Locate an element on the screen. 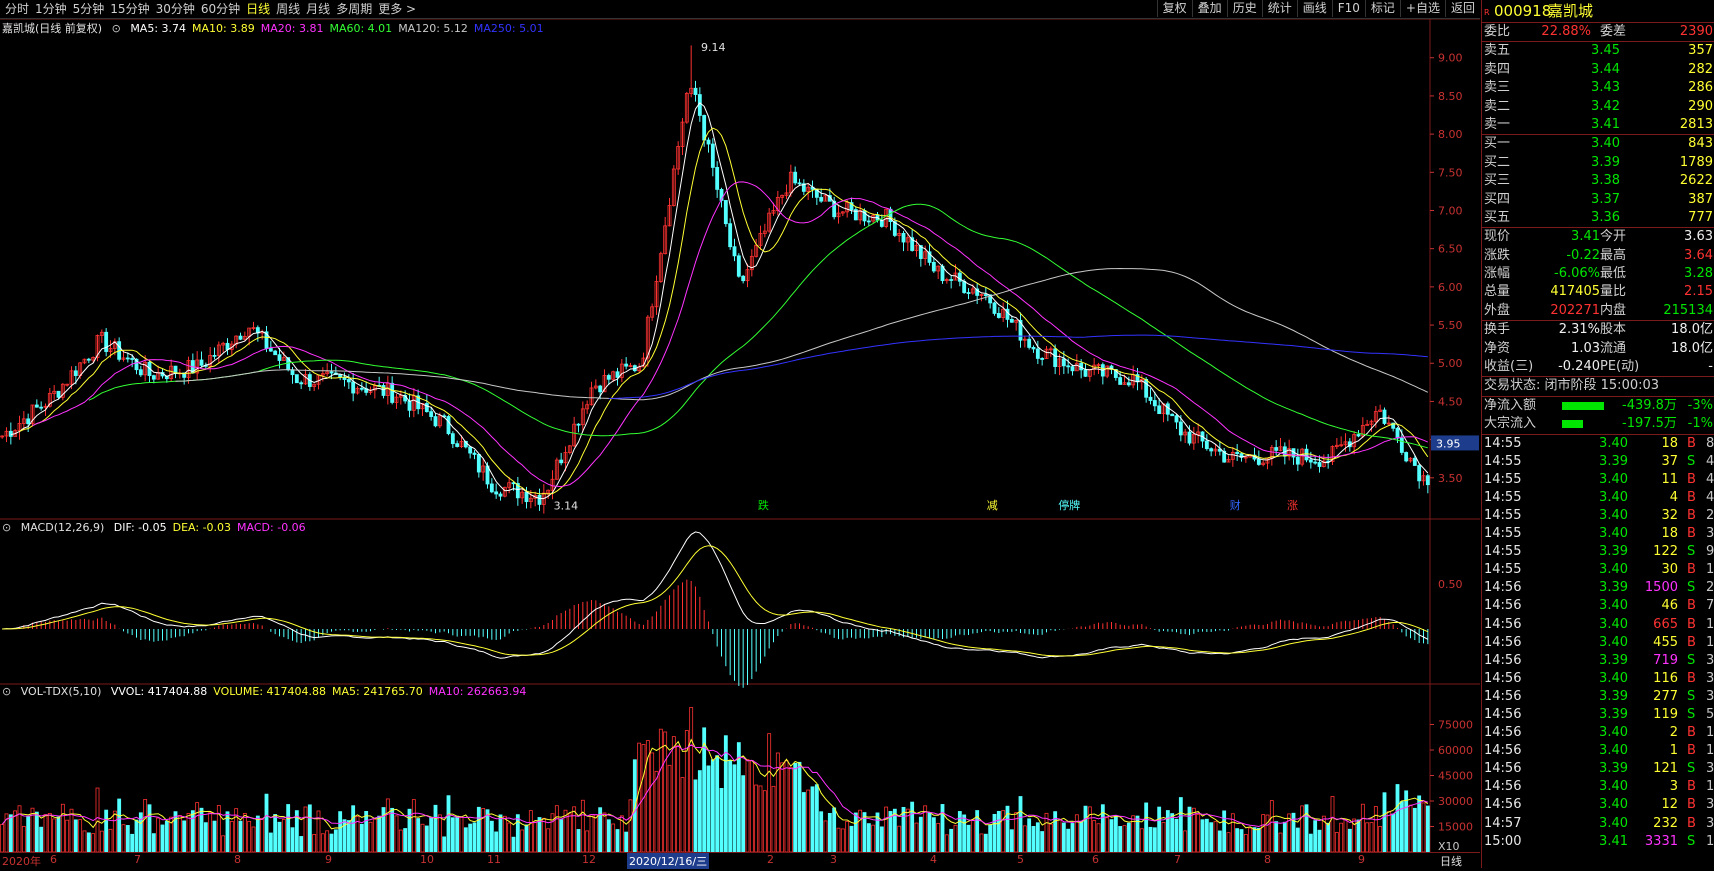 This screenshot has height=871, width=1714. tick-row: 14:55 3.40 11 B 4 is located at coordinates (1598, 480).